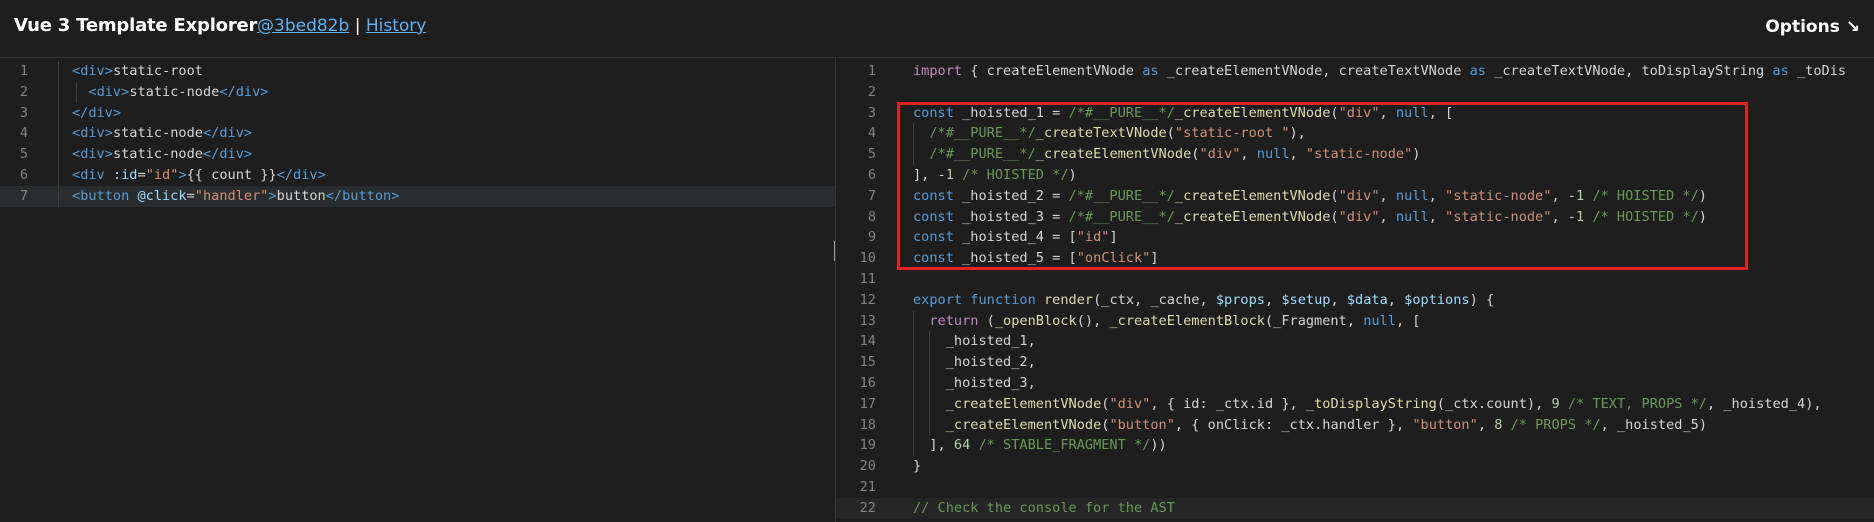  I want to click on line-number: 9, so click(871, 237).